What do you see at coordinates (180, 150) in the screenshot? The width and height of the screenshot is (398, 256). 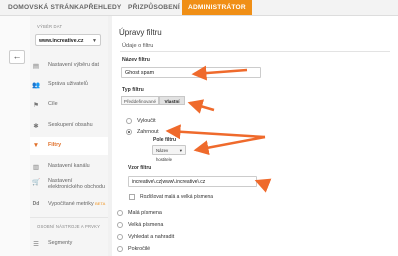 I see `chevron-down-icon: ▾` at bounding box center [180, 150].